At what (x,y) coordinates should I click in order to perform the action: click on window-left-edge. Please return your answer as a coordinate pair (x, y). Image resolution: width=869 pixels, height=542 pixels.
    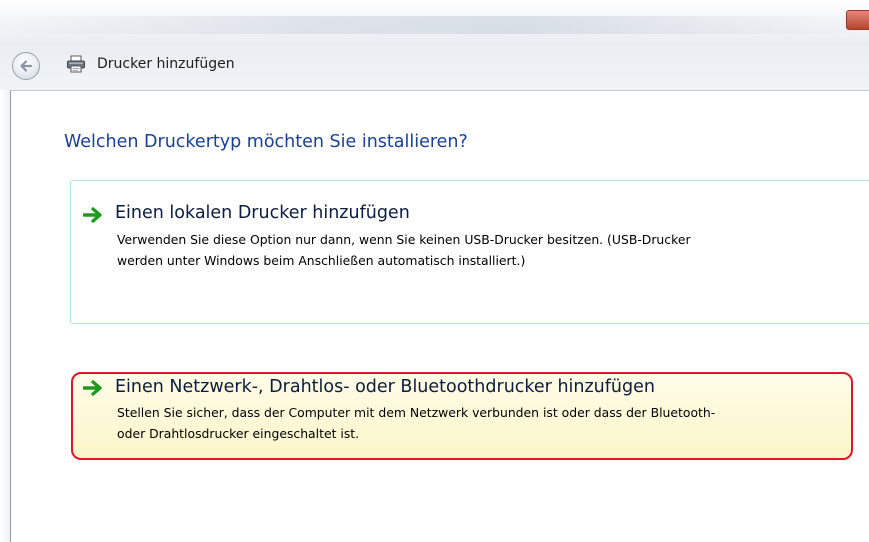
    Looking at the image, I should click on (5, 316).